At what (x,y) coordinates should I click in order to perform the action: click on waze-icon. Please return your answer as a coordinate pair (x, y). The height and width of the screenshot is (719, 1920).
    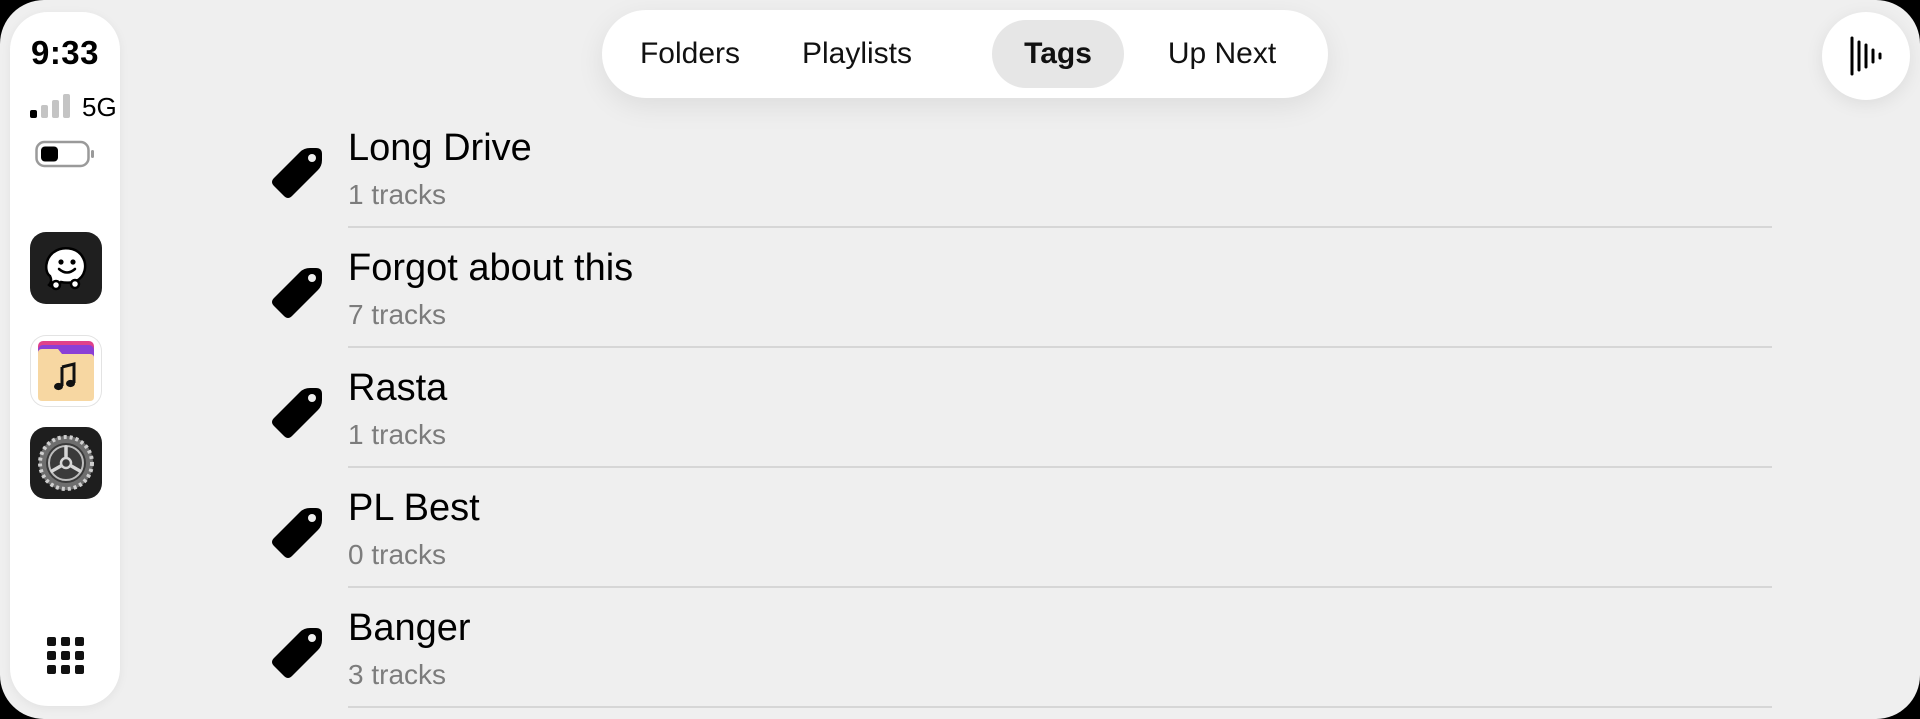
    Looking at the image, I should click on (66, 269).